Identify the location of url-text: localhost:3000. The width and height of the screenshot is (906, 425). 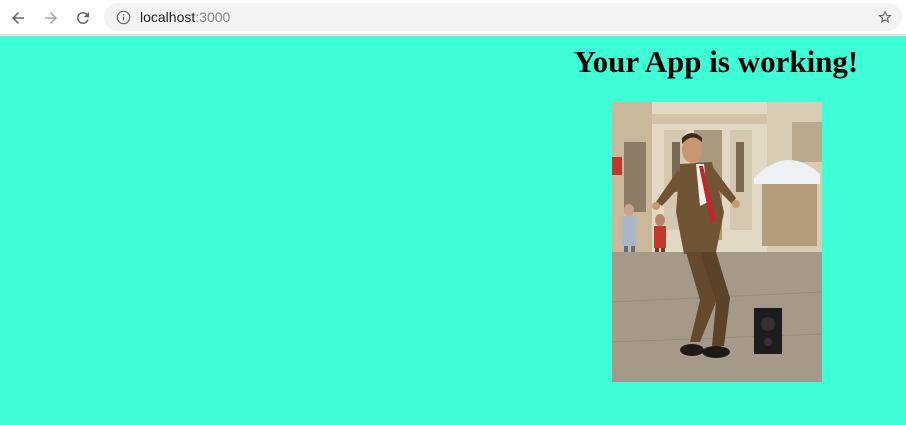
(185, 17).